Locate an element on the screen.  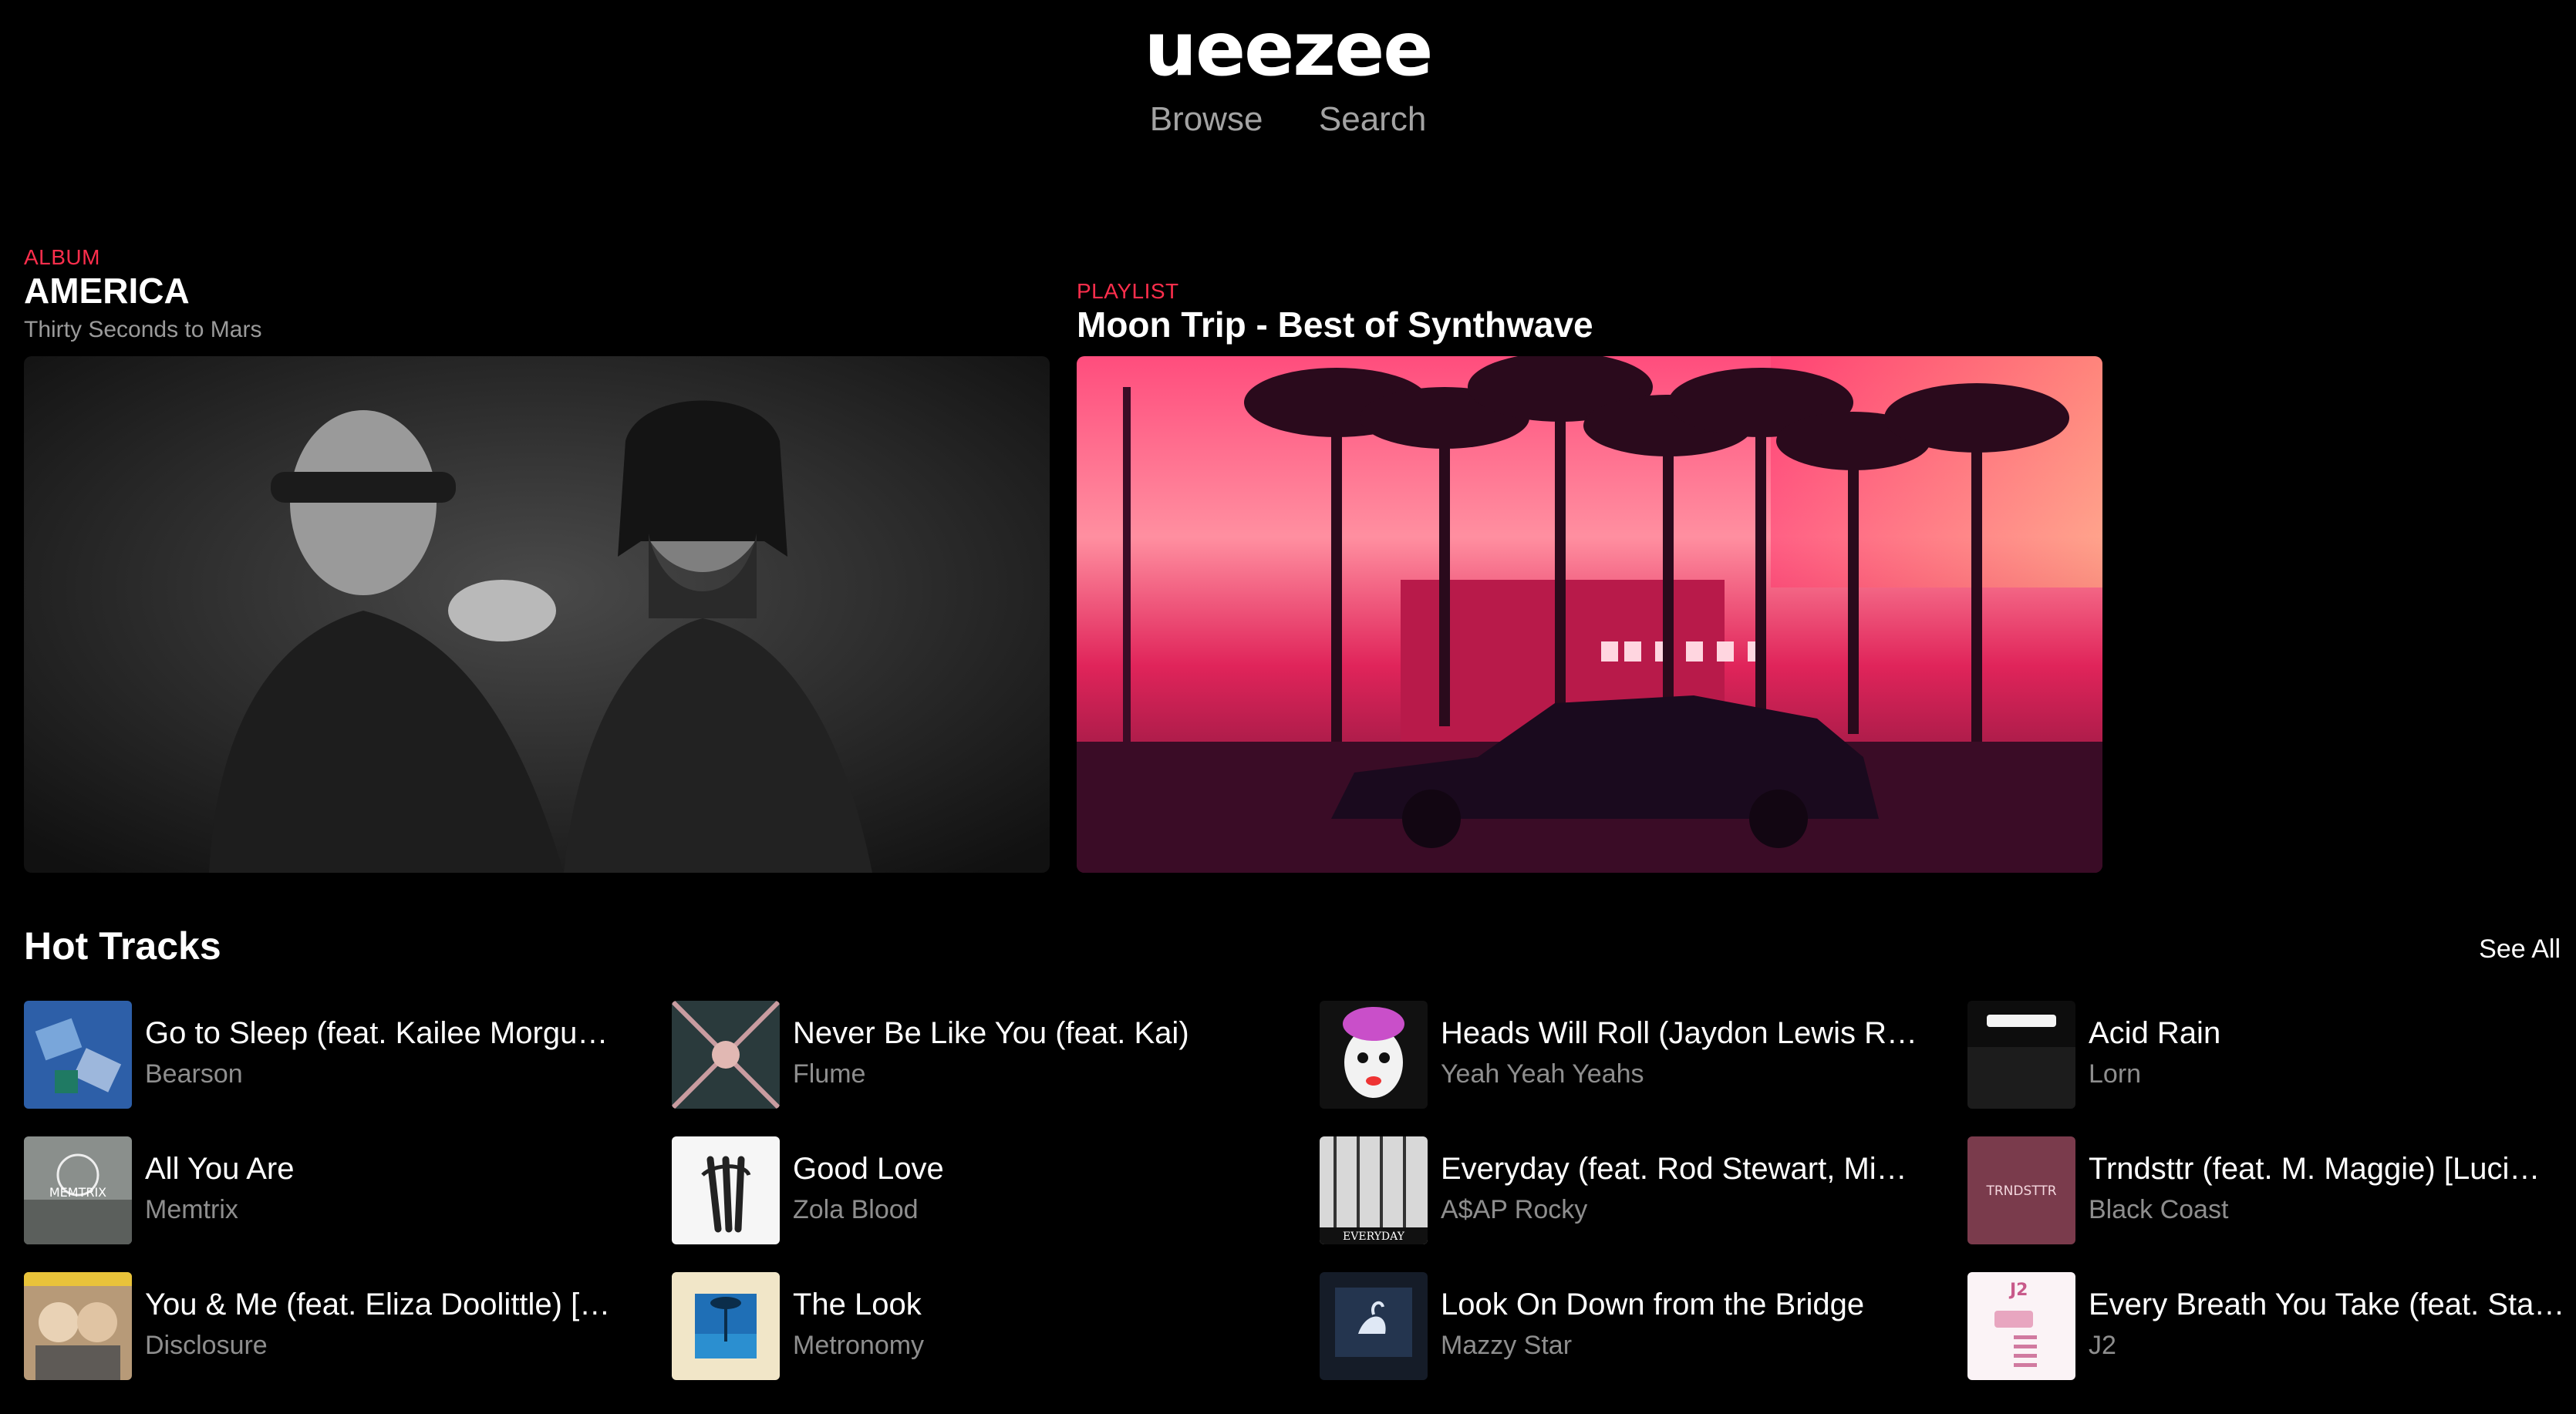
album-art: J2 is located at coordinates (2021, 1326).